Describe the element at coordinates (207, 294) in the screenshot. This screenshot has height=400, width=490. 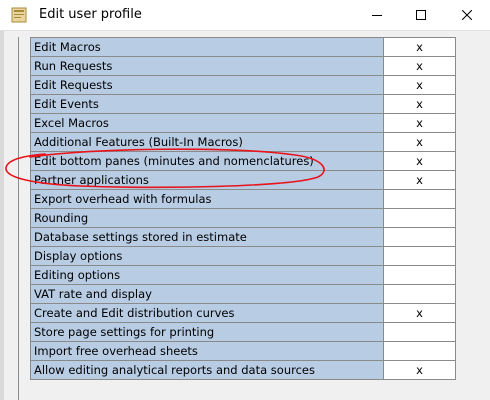
I see `permission-name-cell: VAT rate and display` at that location.